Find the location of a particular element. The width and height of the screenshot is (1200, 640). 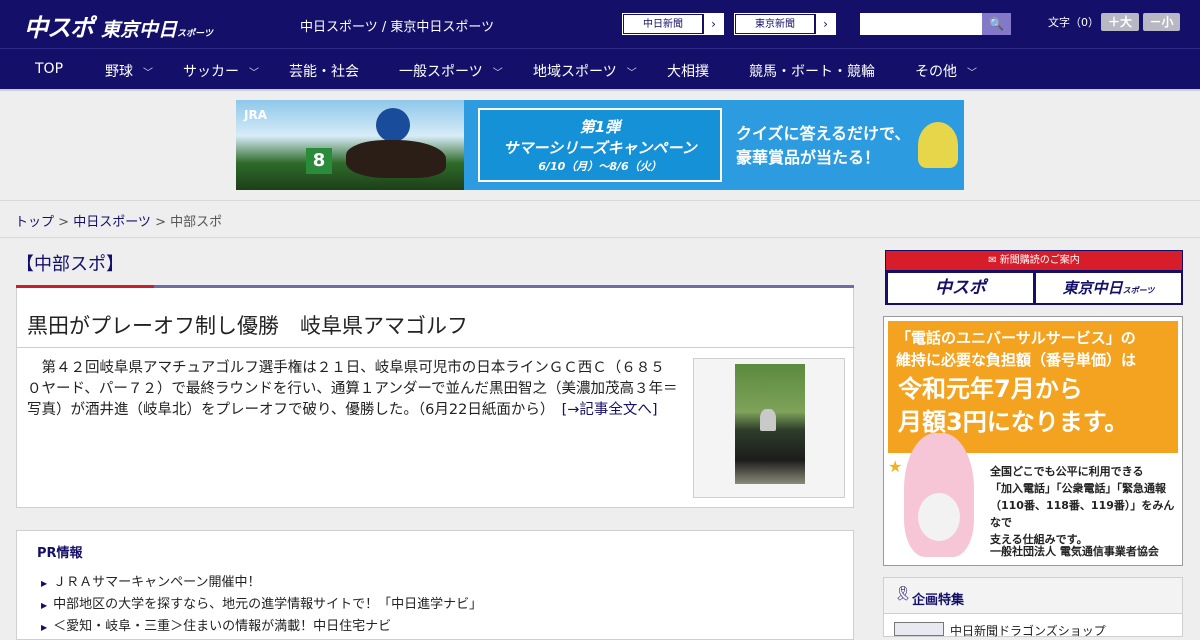

horse-image is located at coordinates (396, 159).